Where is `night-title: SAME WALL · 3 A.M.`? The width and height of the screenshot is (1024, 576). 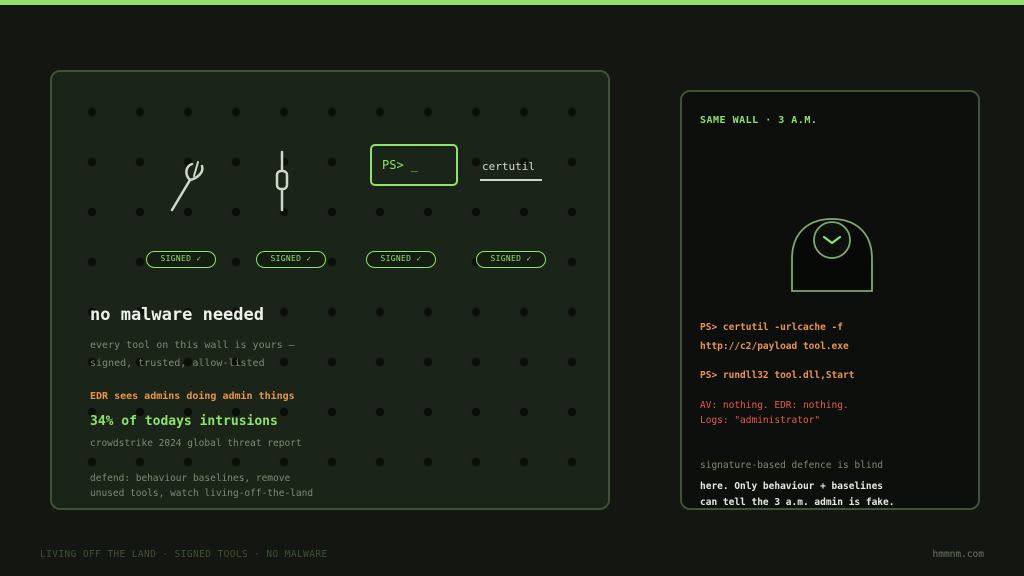 night-title: SAME WALL · 3 A.M. is located at coordinates (759, 120).